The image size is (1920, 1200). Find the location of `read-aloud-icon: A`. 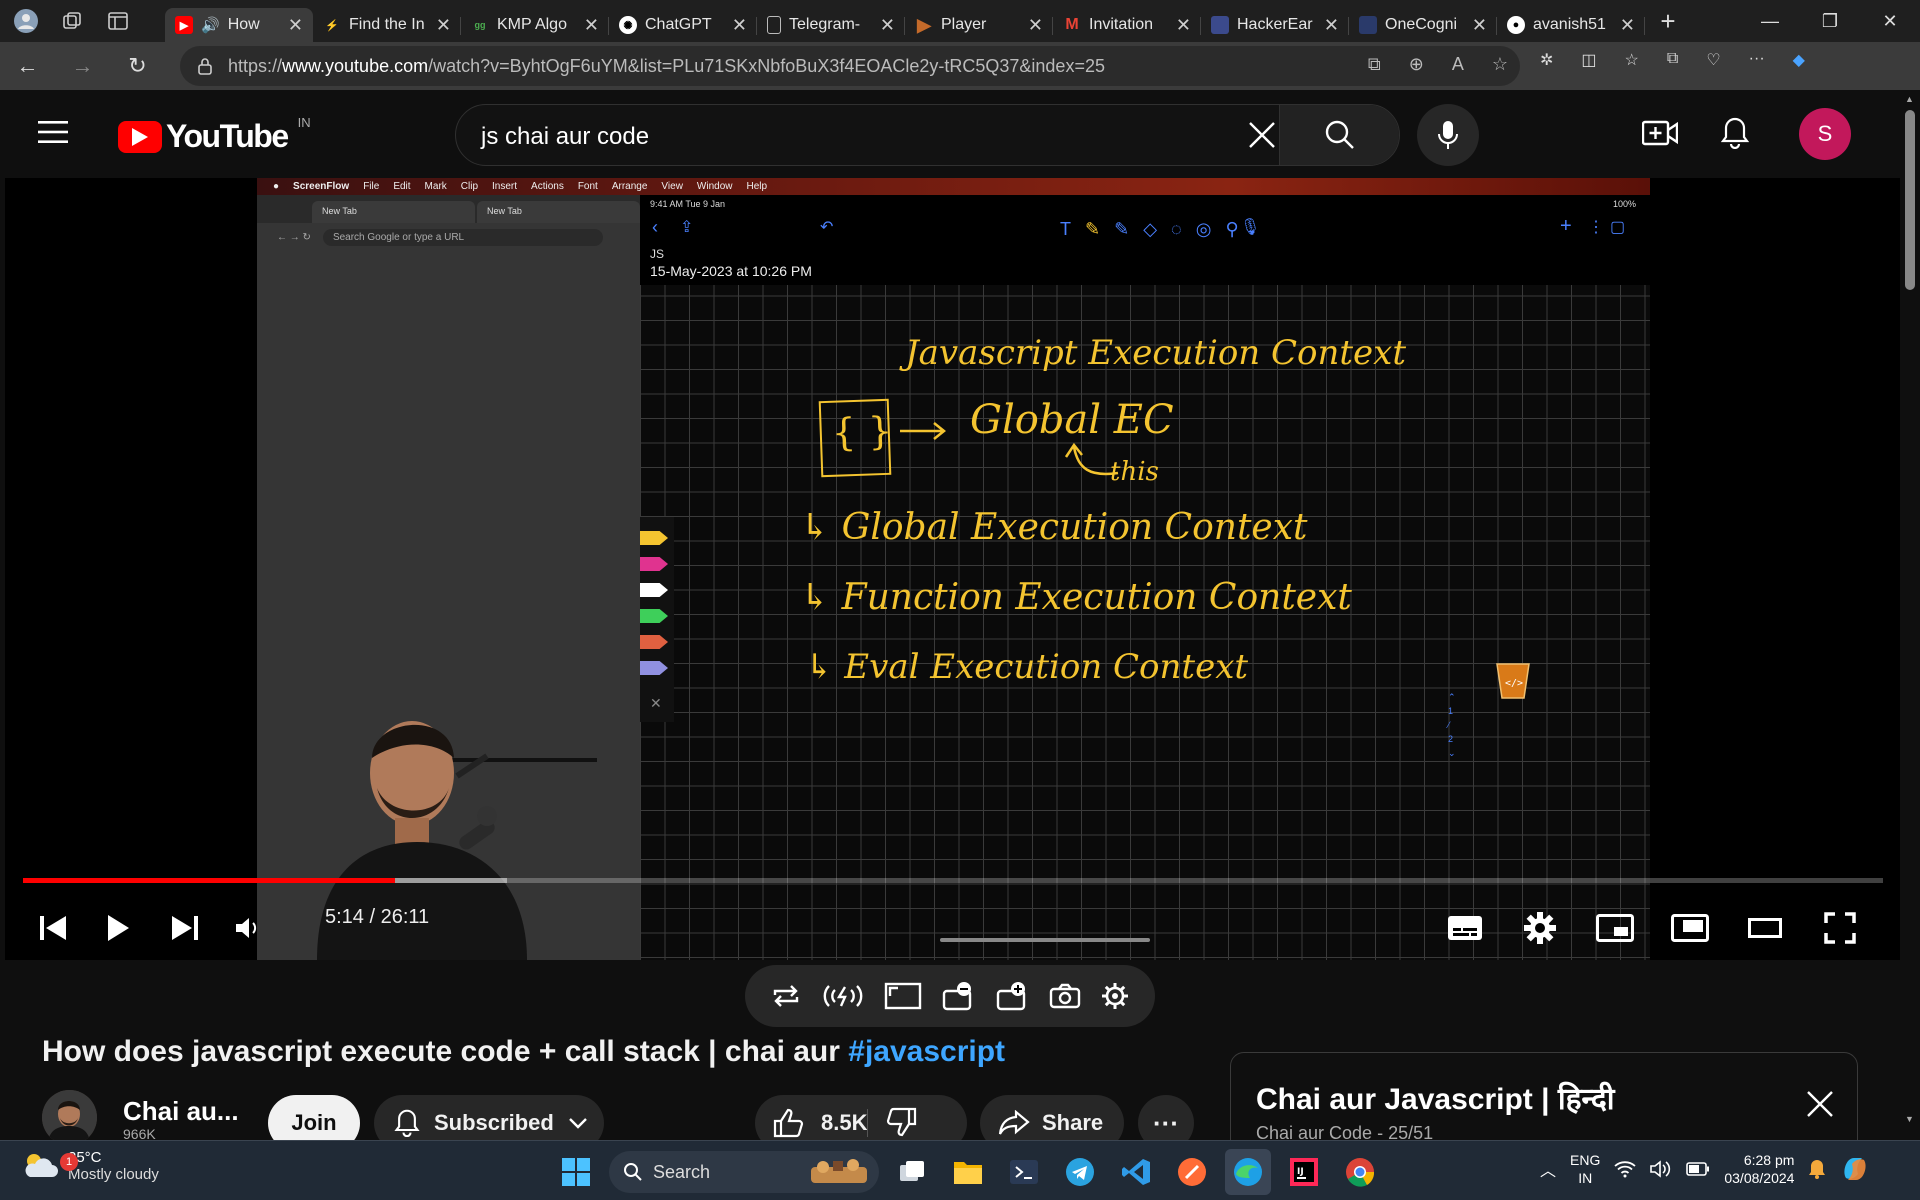

read-aloud-icon: A is located at coordinates (1458, 64).